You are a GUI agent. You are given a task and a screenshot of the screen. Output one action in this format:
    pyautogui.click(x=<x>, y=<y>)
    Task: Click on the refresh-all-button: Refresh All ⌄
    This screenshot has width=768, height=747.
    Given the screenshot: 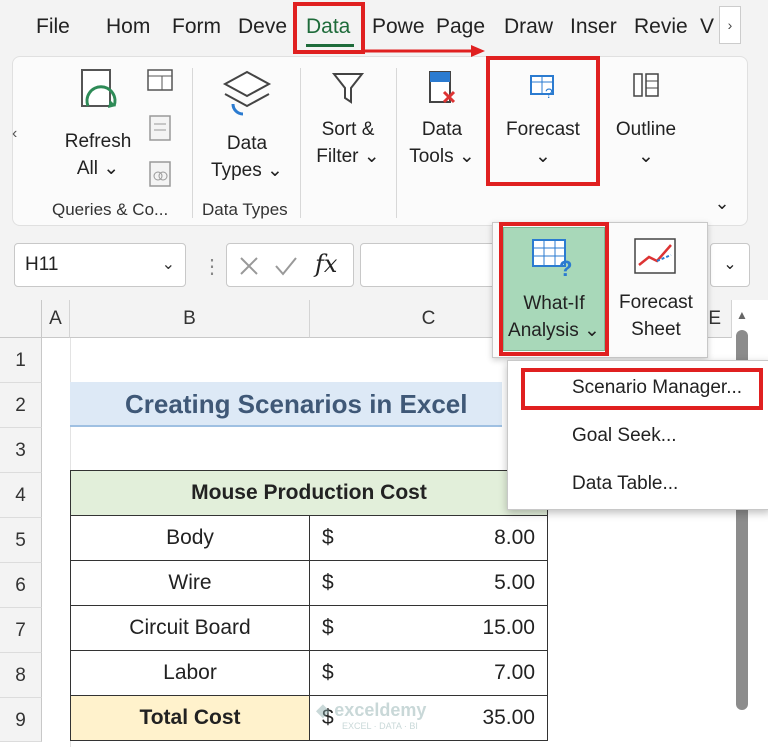 What is the action you would take?
    pyautogui.click(x=98, y=124)
    